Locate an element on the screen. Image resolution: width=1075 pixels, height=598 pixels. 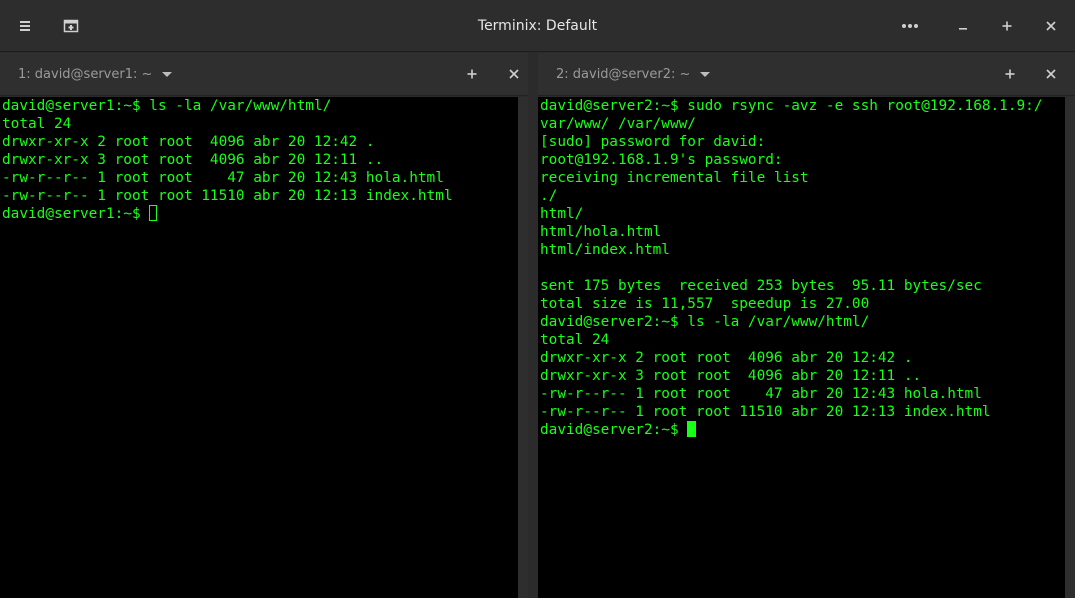
terminal-line: receiving incremental file list is located at coordinates (674, 178).